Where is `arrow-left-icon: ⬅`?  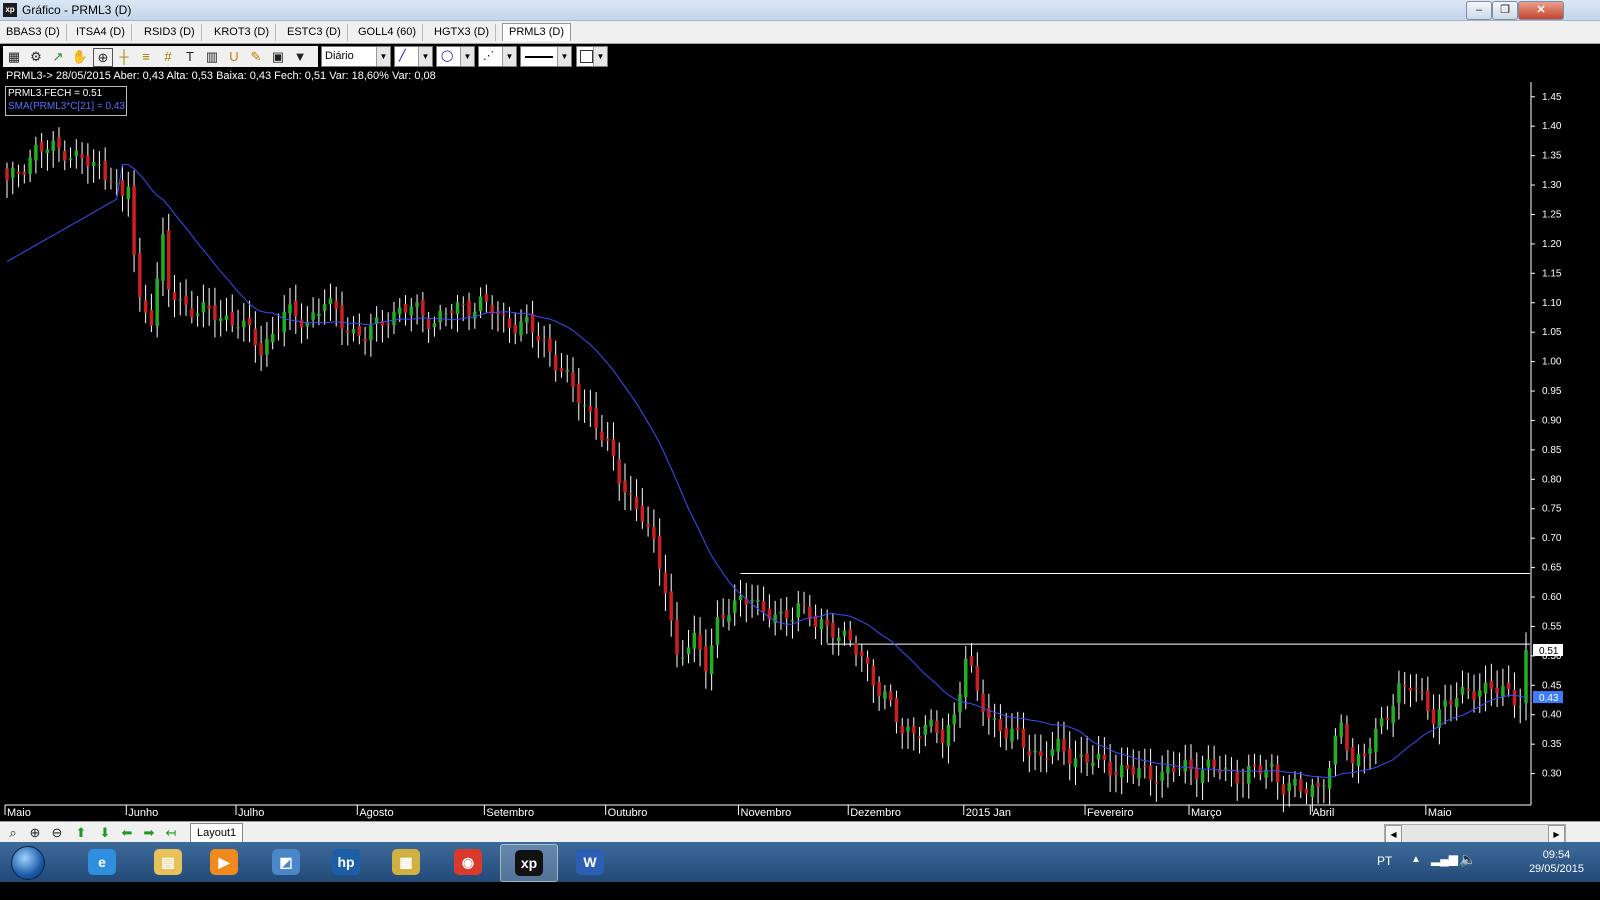
arrow-left-icon: ⬅ is located at coordinates (127, 832).